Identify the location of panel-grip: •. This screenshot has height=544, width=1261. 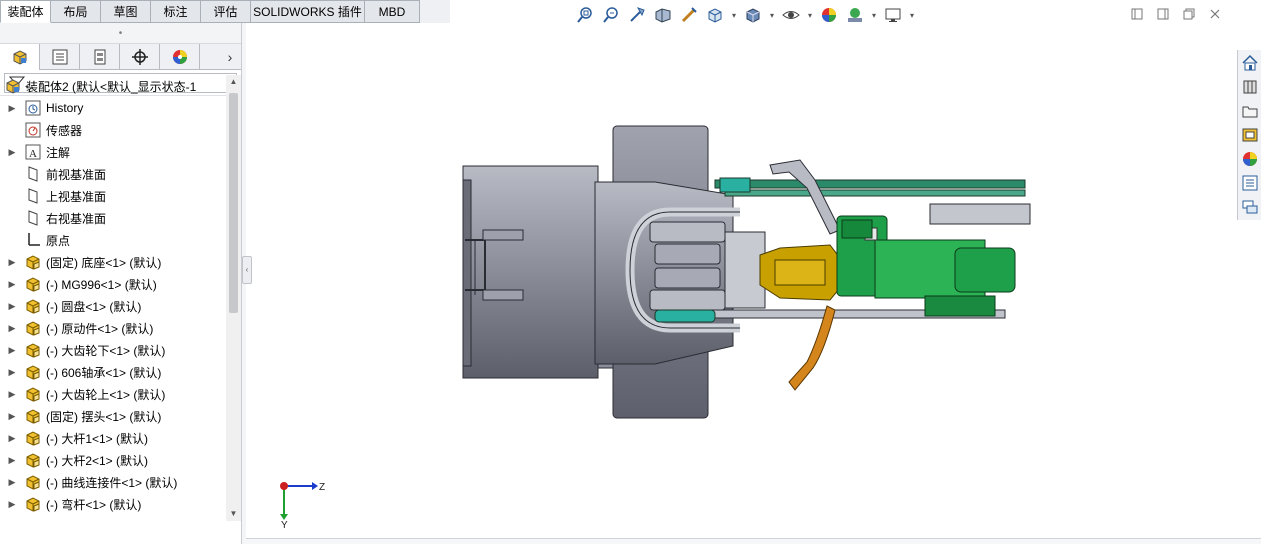
(120, 33).